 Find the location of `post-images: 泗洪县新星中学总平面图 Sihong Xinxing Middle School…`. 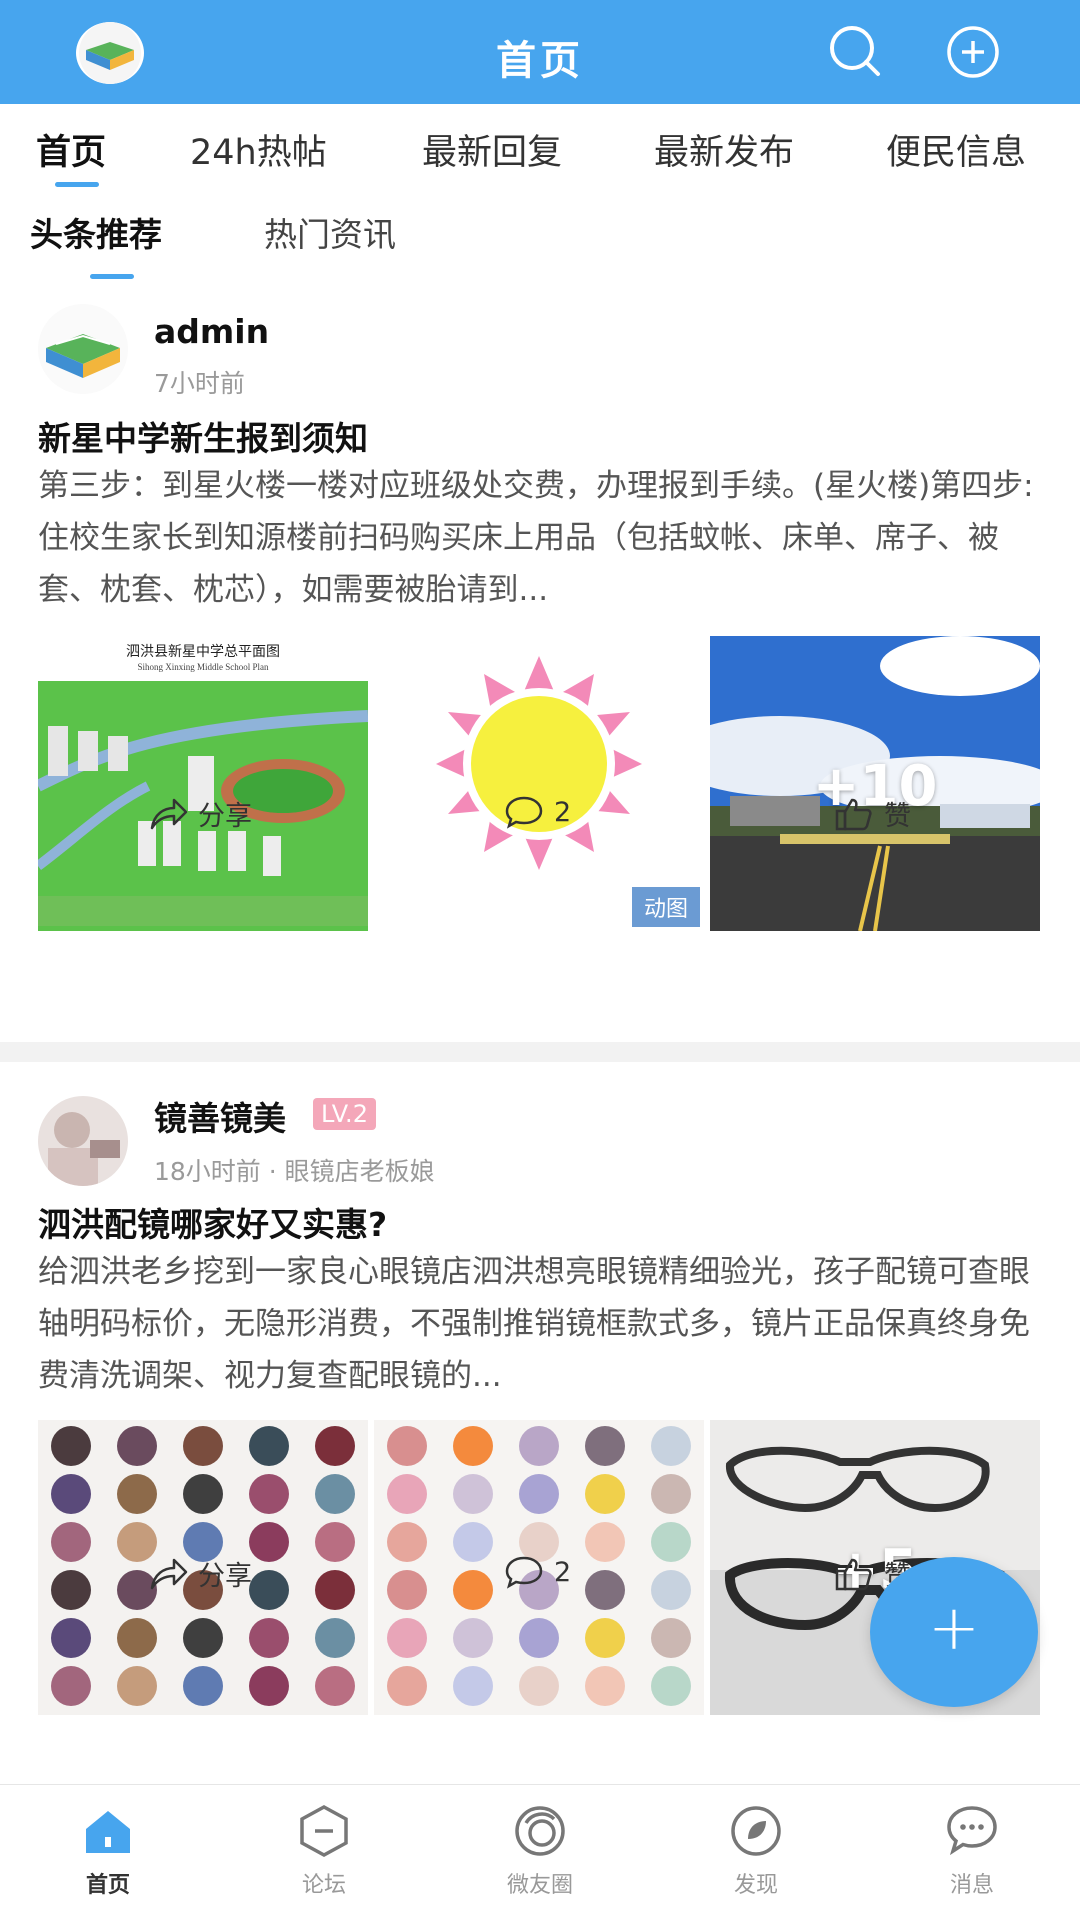

post-images: 泗洪县新星中学总平面图 Sihong Xinxing Middle School… is located at coordinates (540, 783).